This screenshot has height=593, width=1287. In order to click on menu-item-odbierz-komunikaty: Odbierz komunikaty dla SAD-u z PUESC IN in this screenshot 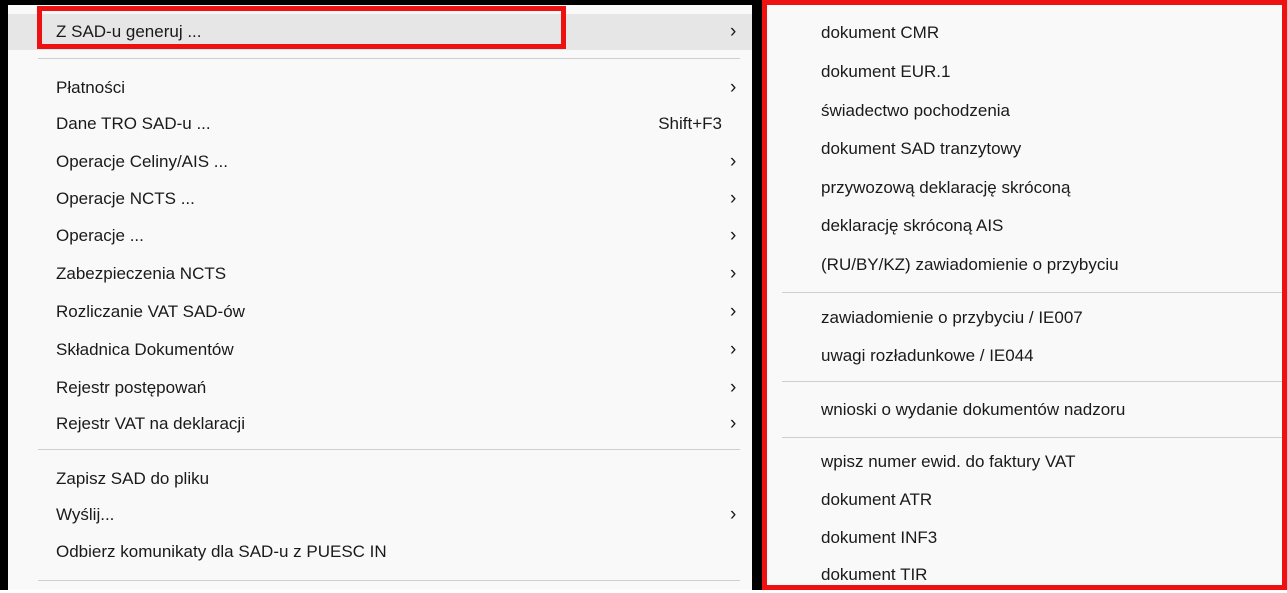, I will do `click(380, 552)`.